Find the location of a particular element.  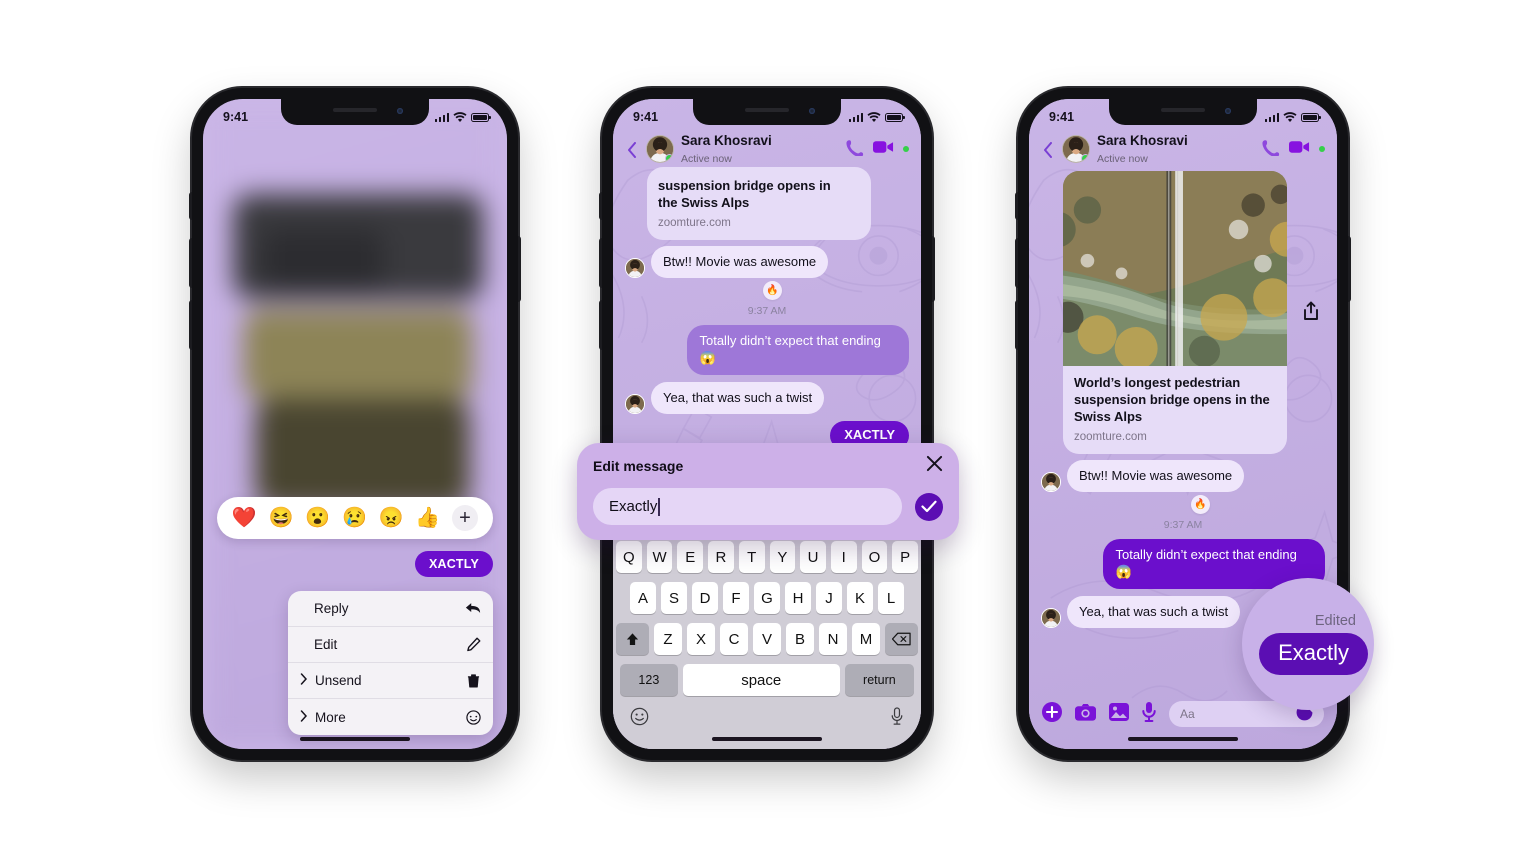

edit-message-dialog: Edit message Exactly is located at coordinates (768, 491).